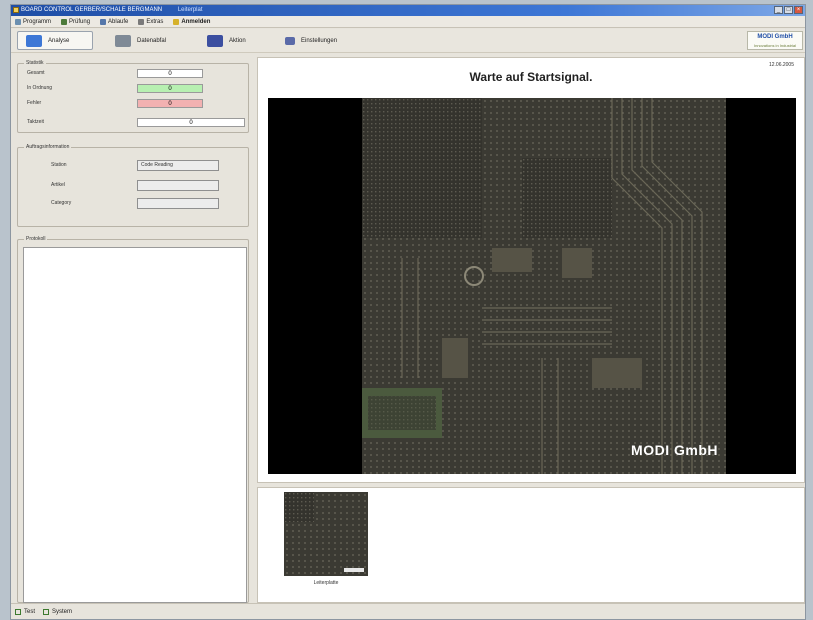  I want to click on datenabfal-button: Datenabfal, so click(145, 40).